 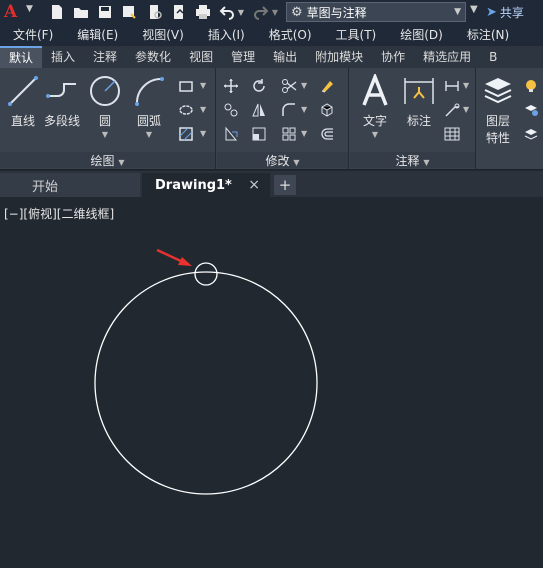 I want to click on redo-dropdown-icon: ▼, so click(x=275, y=12).